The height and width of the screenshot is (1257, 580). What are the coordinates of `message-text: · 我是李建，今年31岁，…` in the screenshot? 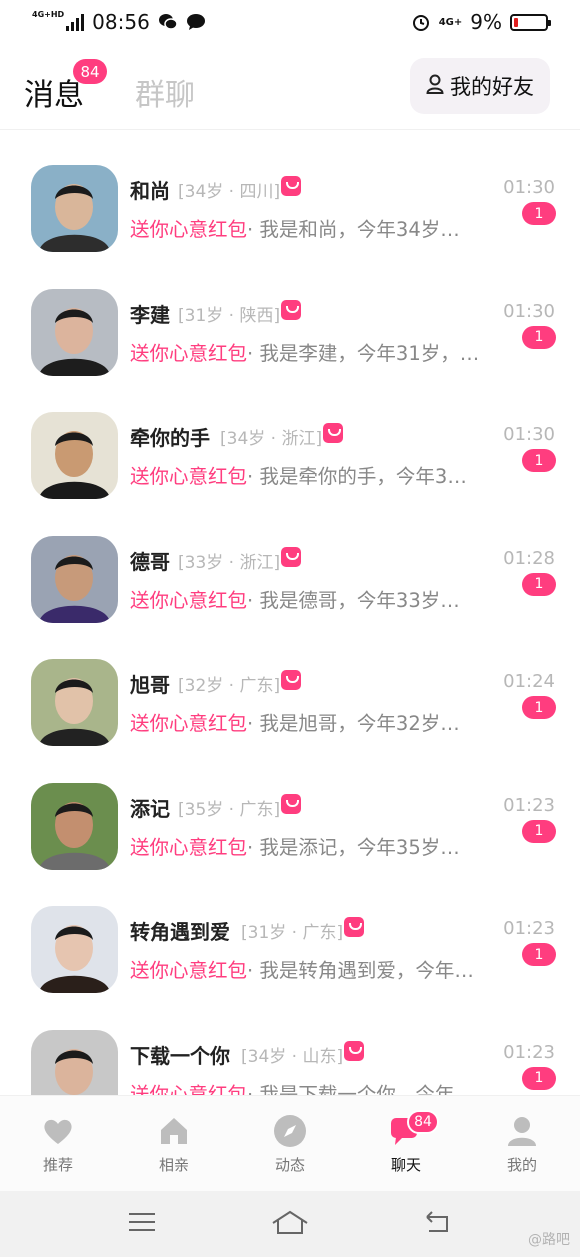 It's located at (363, 353).